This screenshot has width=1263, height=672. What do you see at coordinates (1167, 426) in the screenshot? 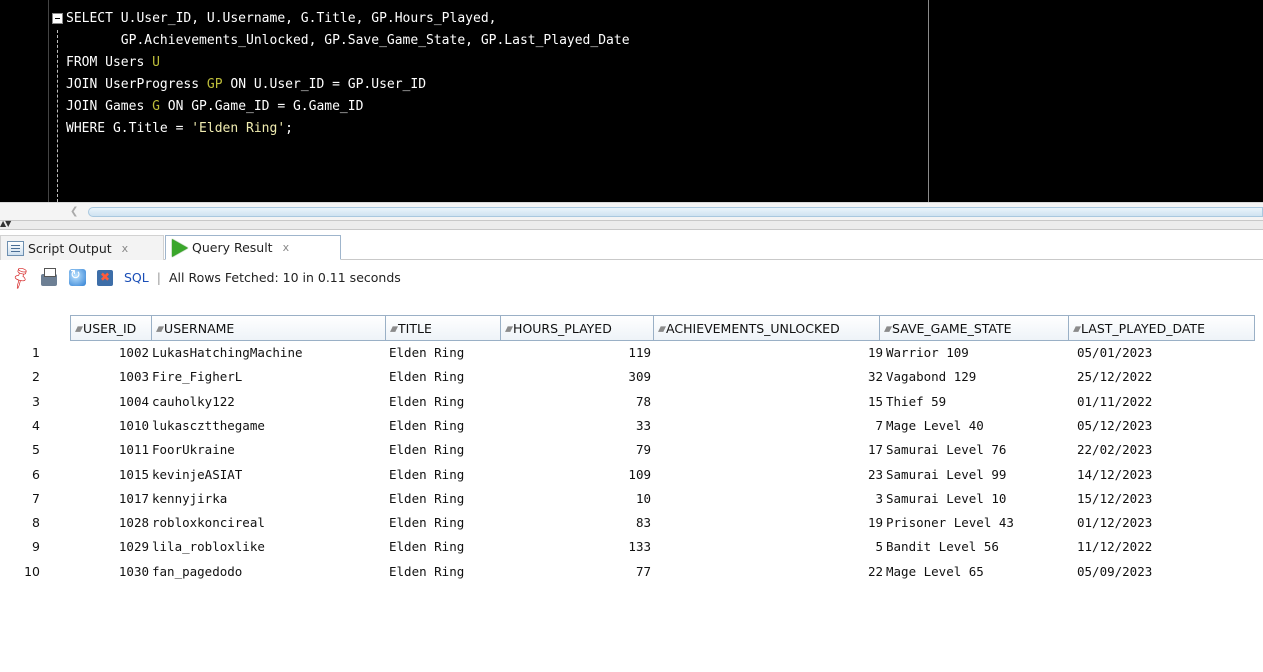
I see `cell-last-played-date: 05/12/2023` at bounding box center [1167, 426].